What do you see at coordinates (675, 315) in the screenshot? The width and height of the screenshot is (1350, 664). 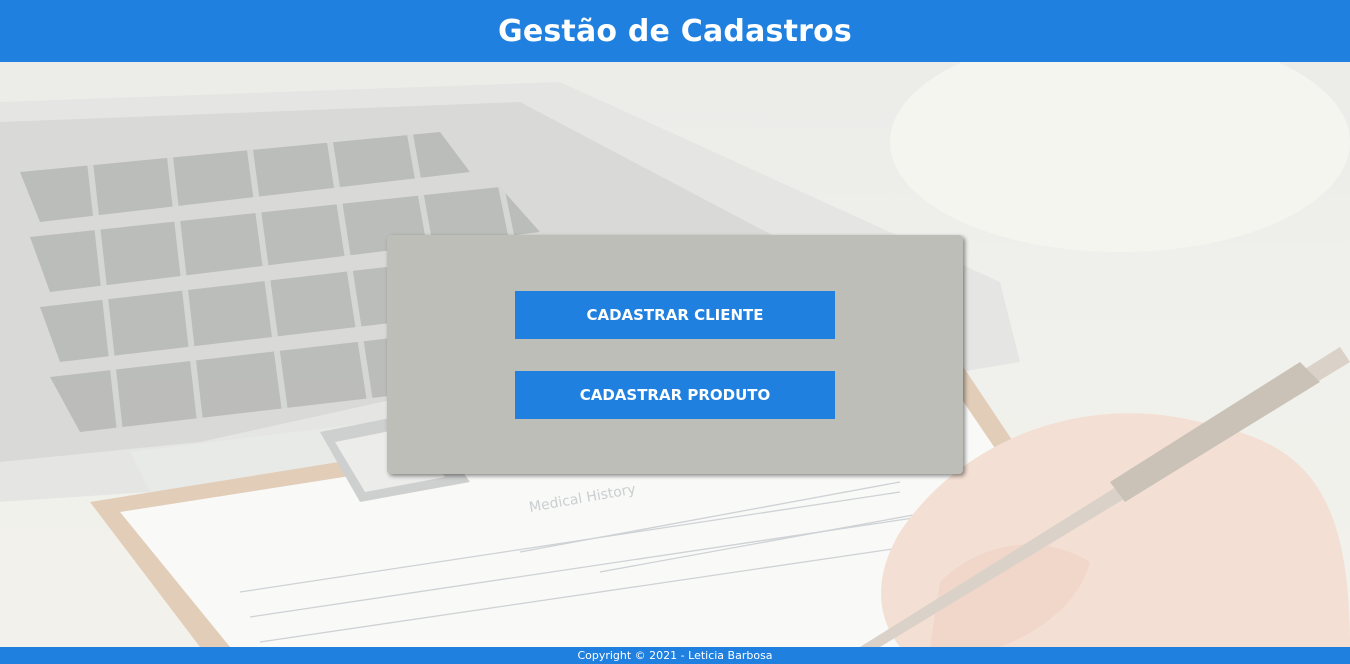 I see `cadastrar-cliente-button: CADASTRAR CLIENTE` at bounding box center [675, 315].